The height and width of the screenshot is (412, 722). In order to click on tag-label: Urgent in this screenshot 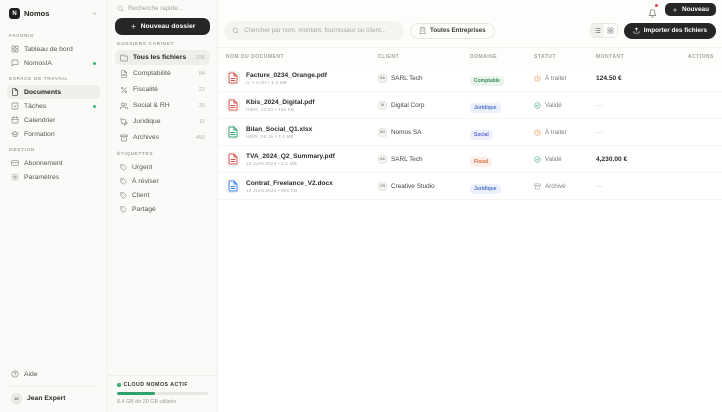, I will do `click(142, 167)`.